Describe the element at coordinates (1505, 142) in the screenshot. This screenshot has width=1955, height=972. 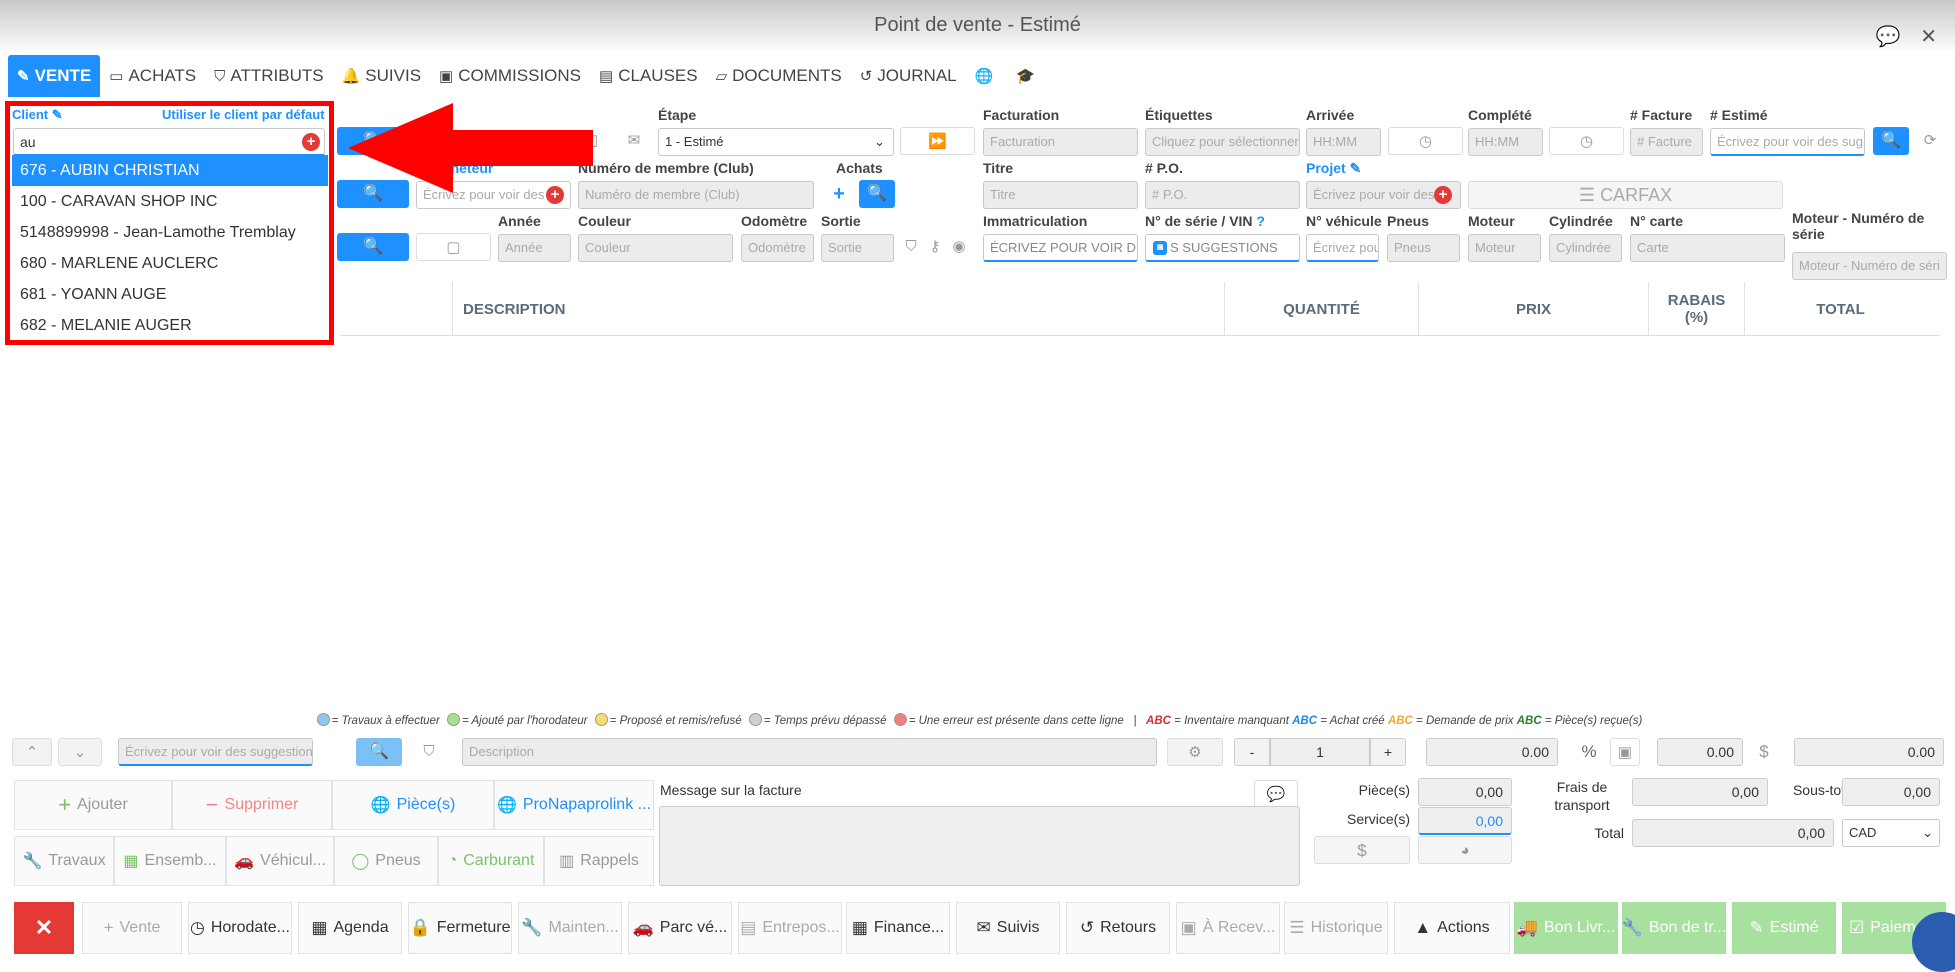
I see `complete-input: HH:MM` at that location.